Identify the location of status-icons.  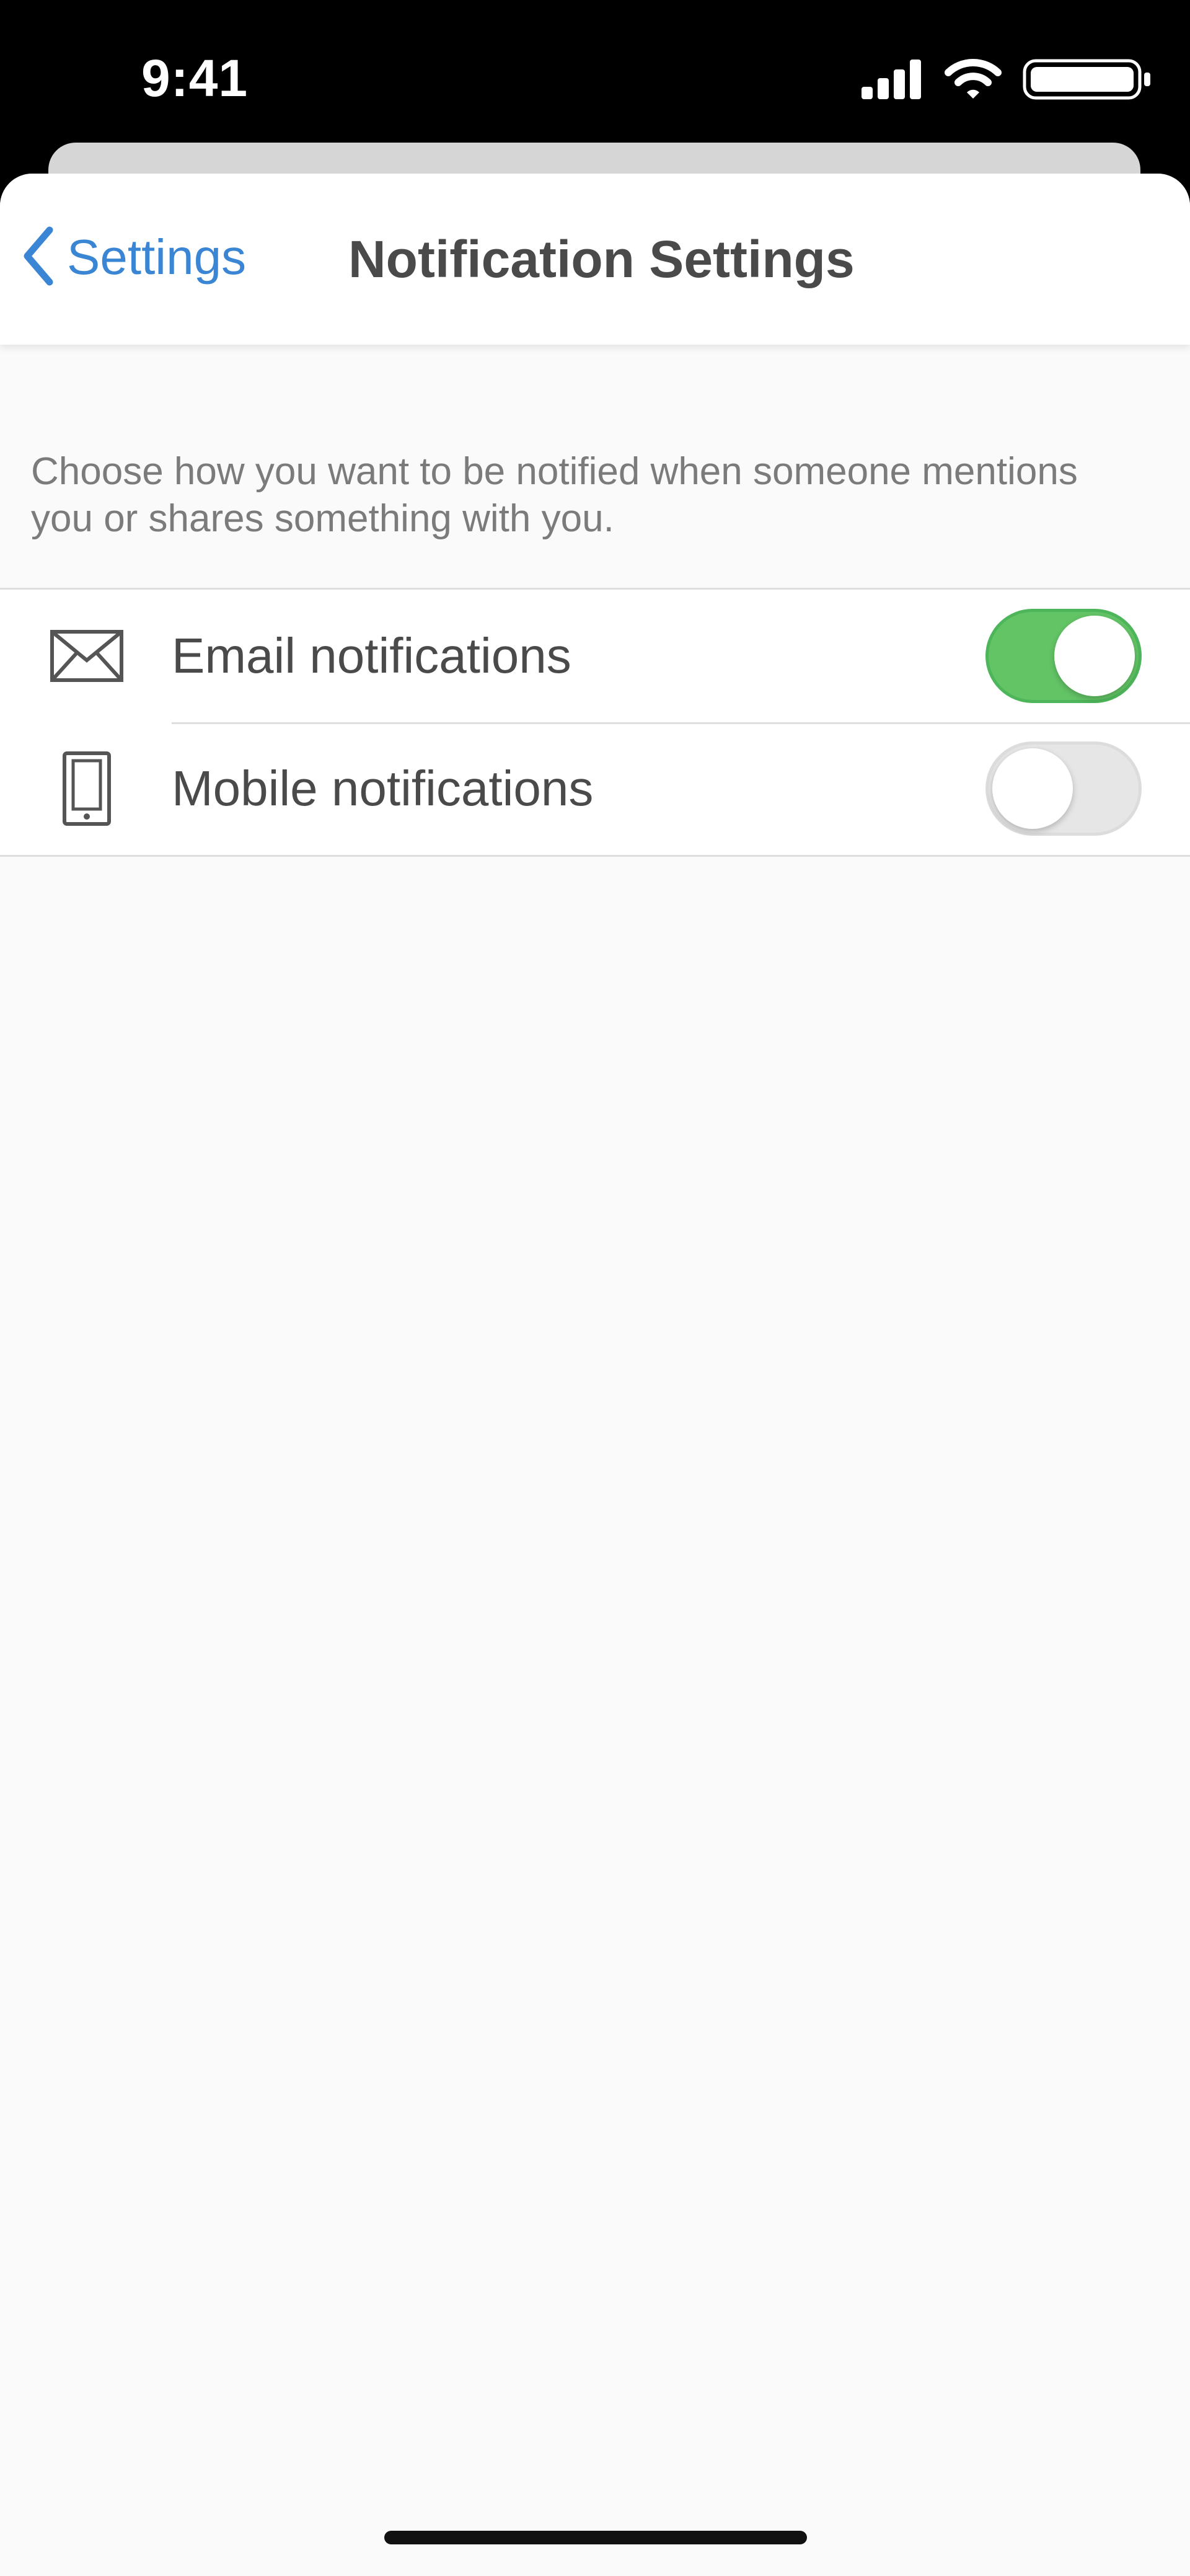
(1007, 80).